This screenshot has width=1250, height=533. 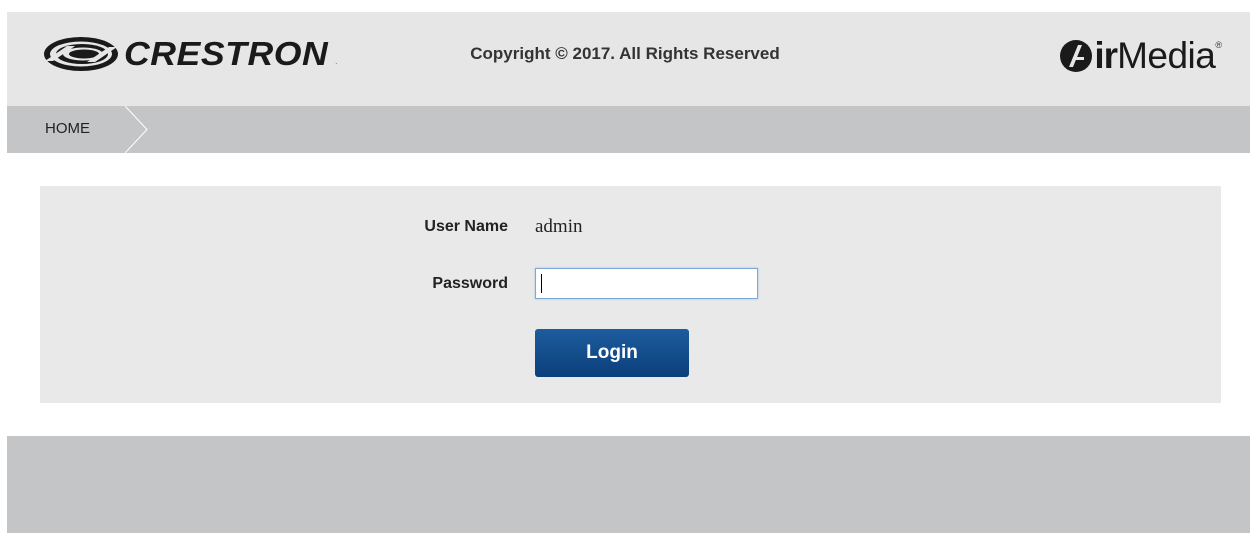 What do you see at coordinates (136, 129) in the screenshot?
I see `chevron-right-icon` at bounding box center [136, 129].